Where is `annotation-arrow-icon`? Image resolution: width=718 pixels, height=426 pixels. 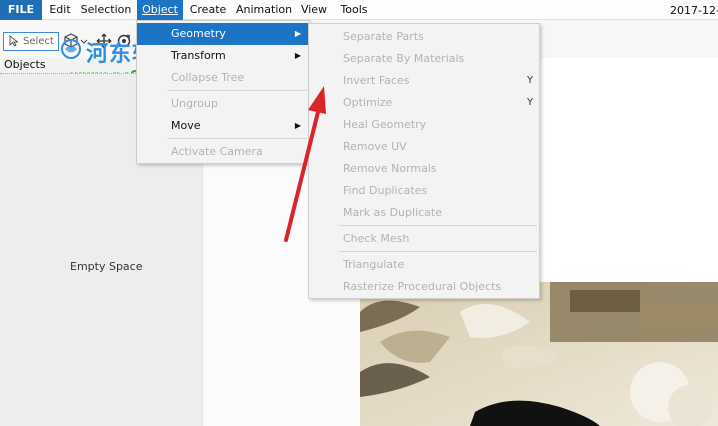 annotation-arrow-icon is located at coordinates (305, 164).